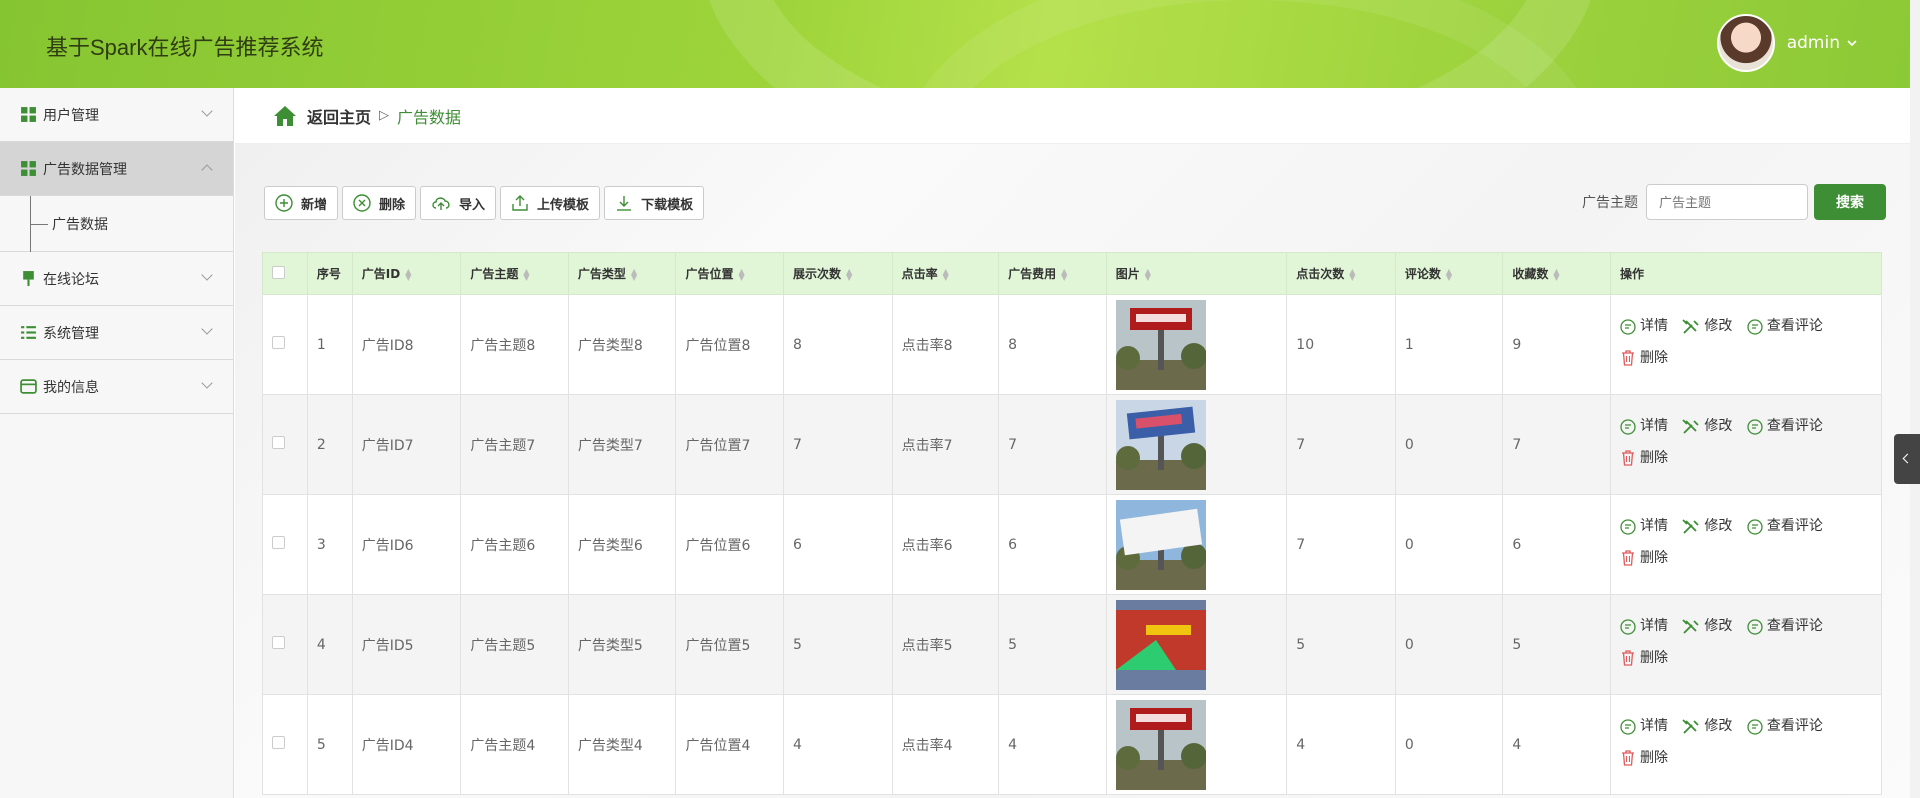 The height and width of the screenshot is (798, 1920). Describe the element at coordinates (1341, 273) in the screenshot. I see `column-header: 点击次数 ▲ ▼` at that location.